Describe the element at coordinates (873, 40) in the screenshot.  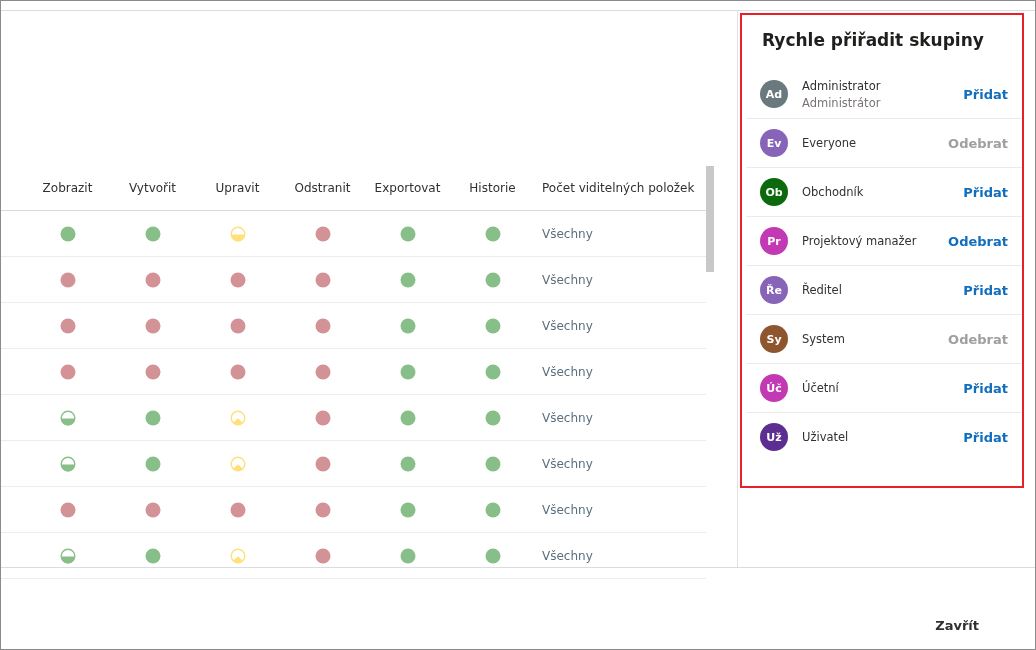
I see `panel-title: Rychle přiřadit skupiny` at that location.